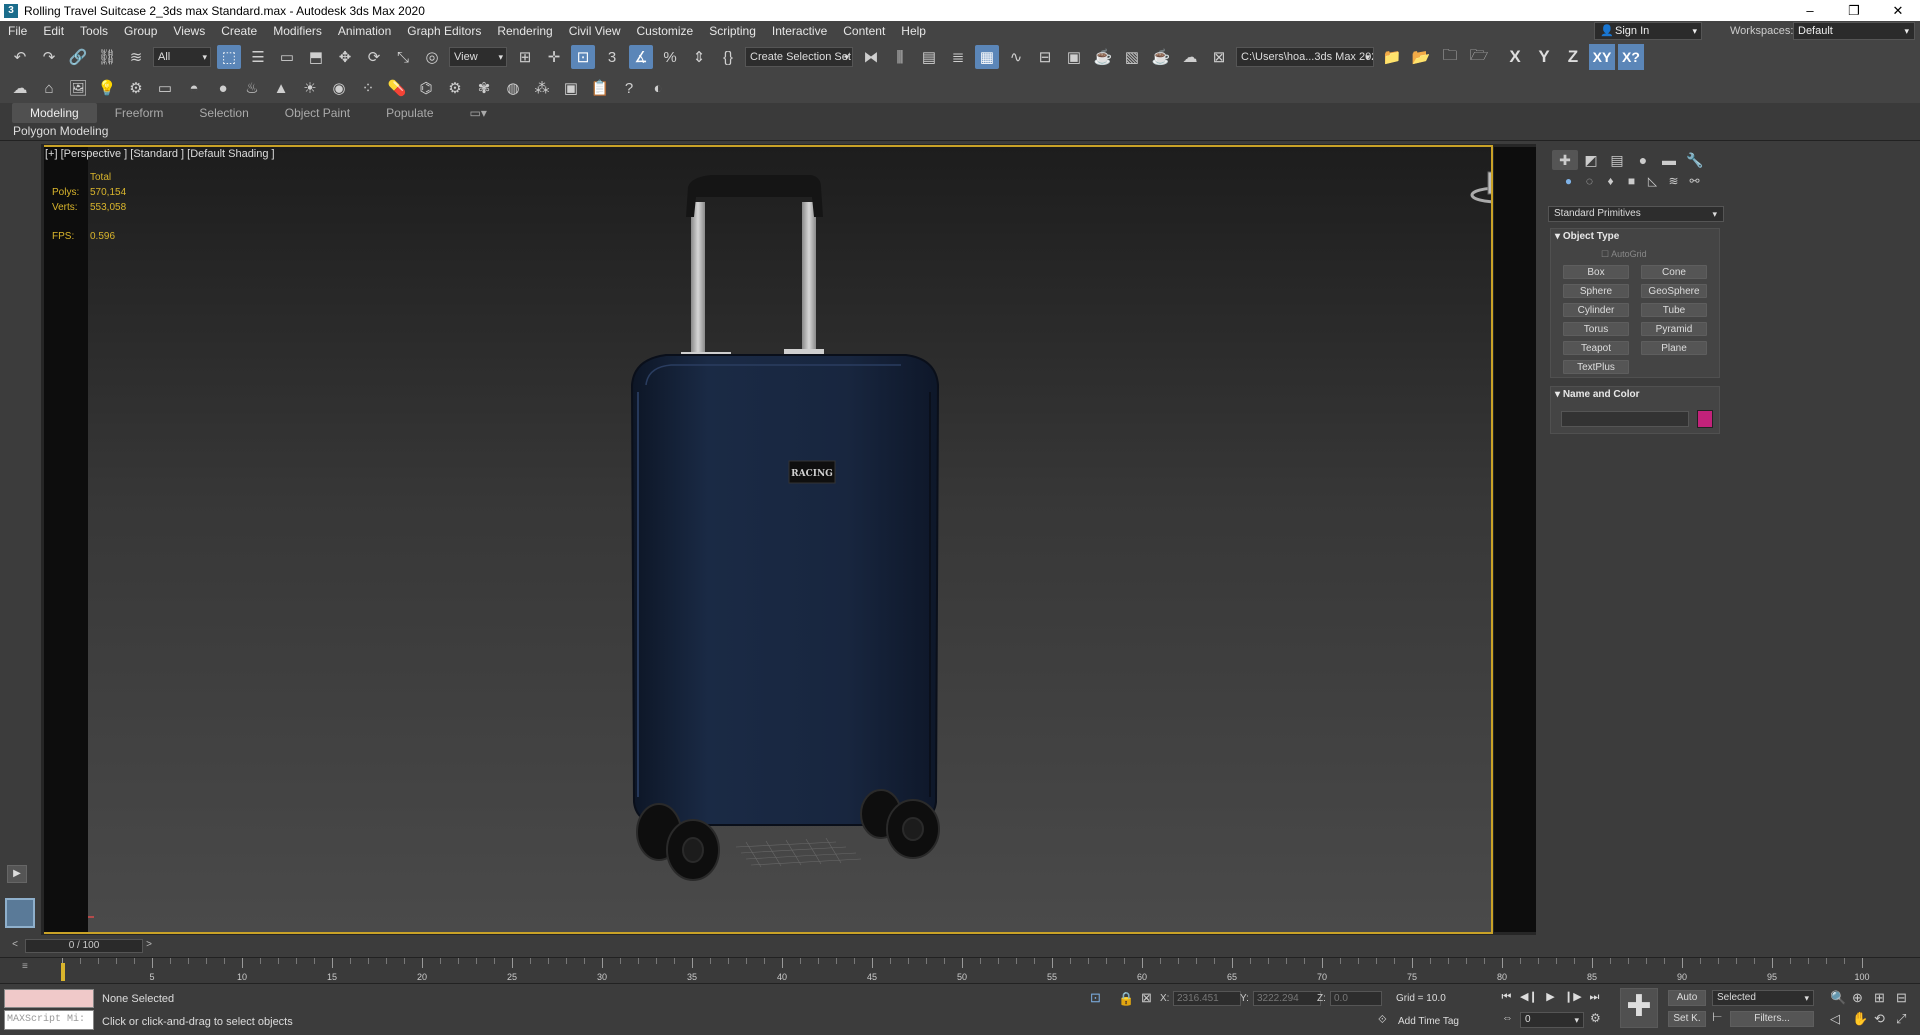 This screenshot has width=1920, height=1035. What do you see at coordinates (149, 946) in the screenshot?
I see `time-slider-next-icon: >` at bounding box center [149, 946].